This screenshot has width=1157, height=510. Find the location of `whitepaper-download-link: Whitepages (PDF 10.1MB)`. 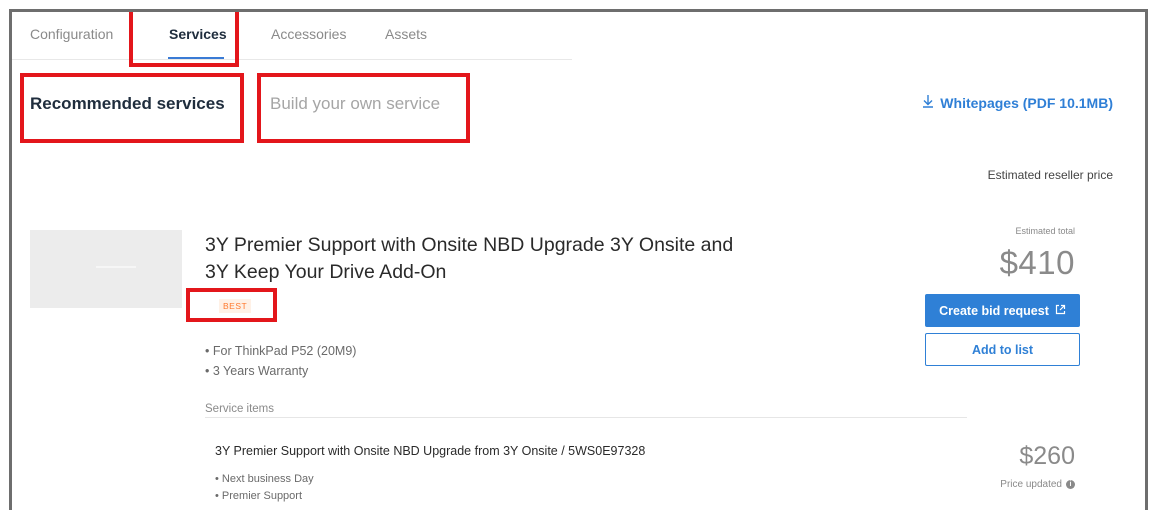

whitepaper-download-link: Whitepages (PDF 10.1MB) is located at coordinates (1017, 102).